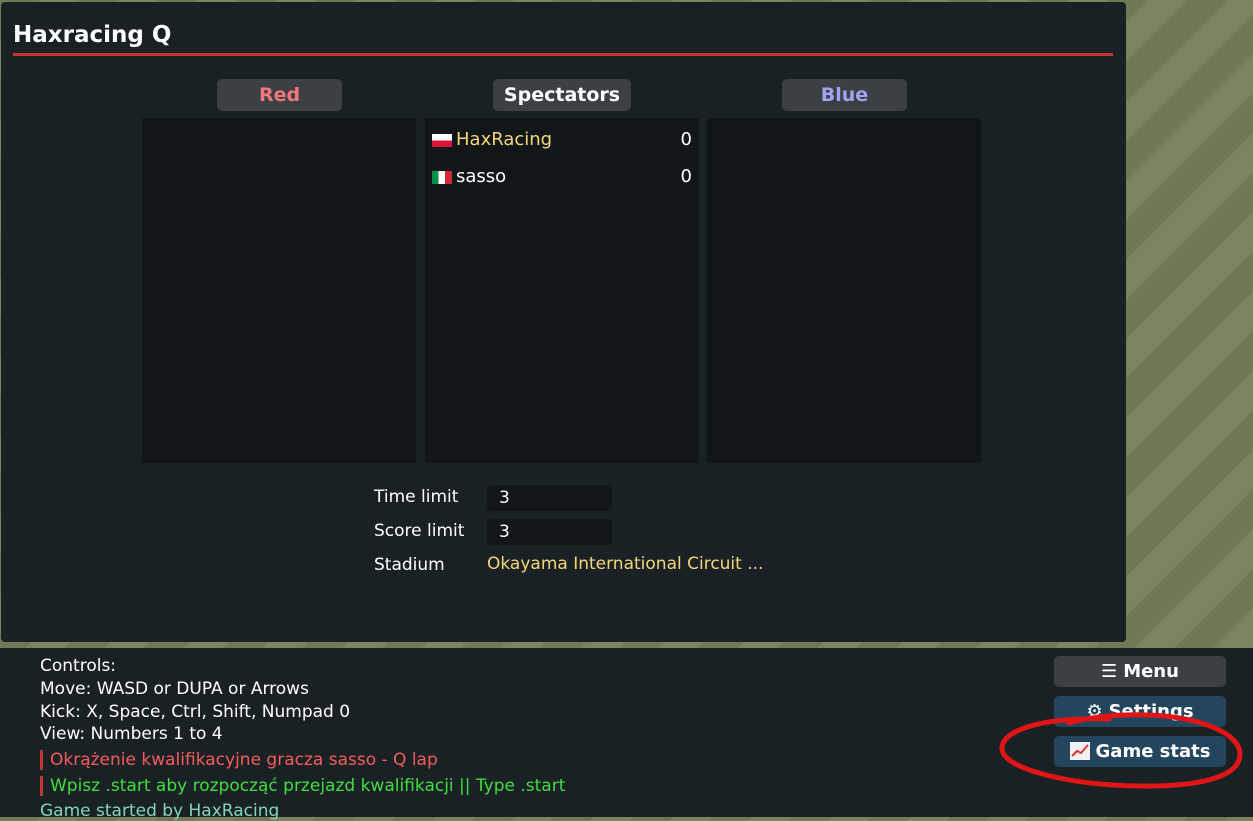 This screenshot has height=821, width=1253. I want to click on player-name: sasso, so click(481, 176).